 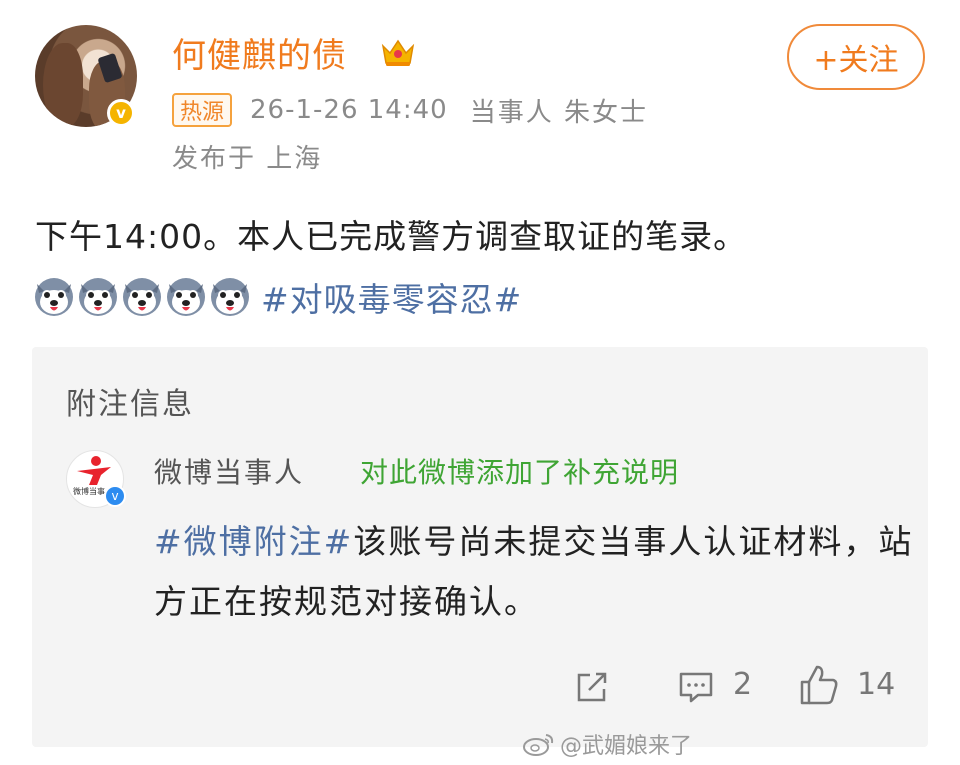 I want to click on post-source: 当事人 朱女士, so click(x=558, y=112).